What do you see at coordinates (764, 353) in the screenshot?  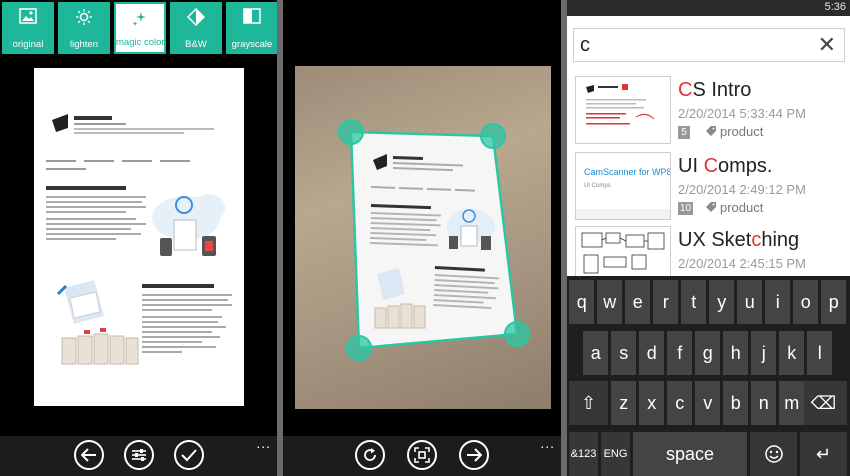 I see `key-j: j` at bounding box center [764, 353].